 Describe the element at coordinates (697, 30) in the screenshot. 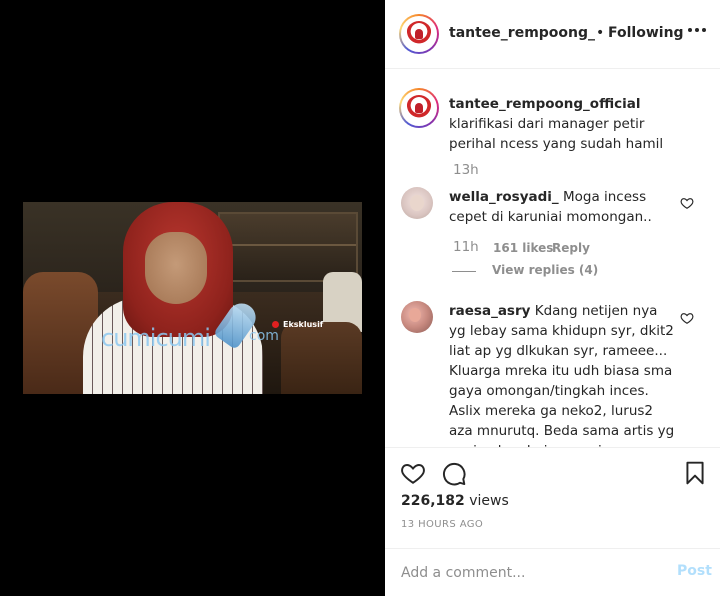

I see `more-options-icon` at that location.